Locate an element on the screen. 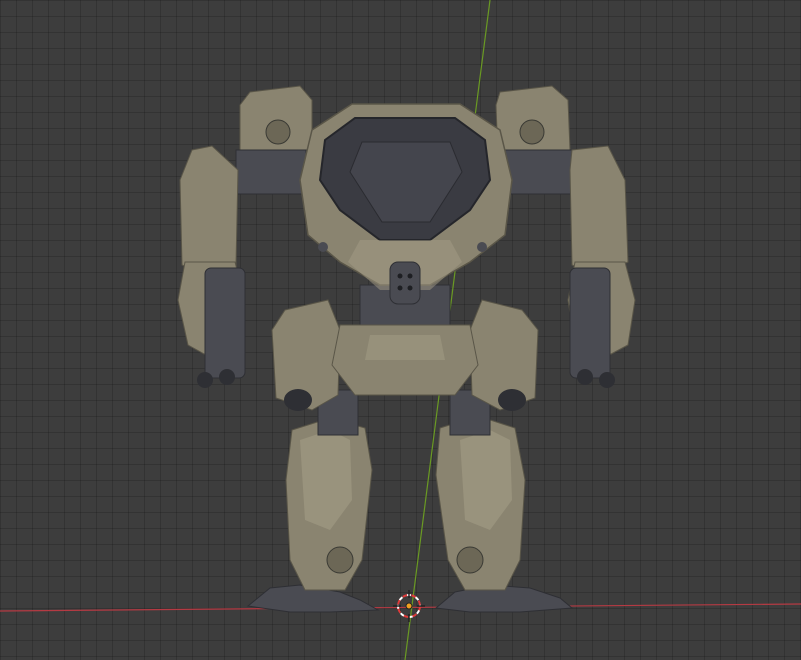  right-shoulder-bolt is located at coordinates (532, 132).